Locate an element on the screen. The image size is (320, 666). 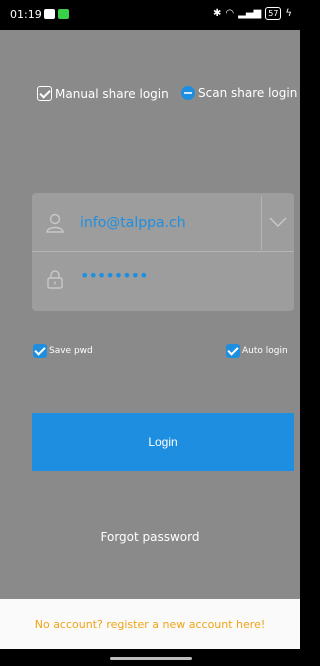
save-pwd-label: Save pwd is located at coordinates (71, 351).